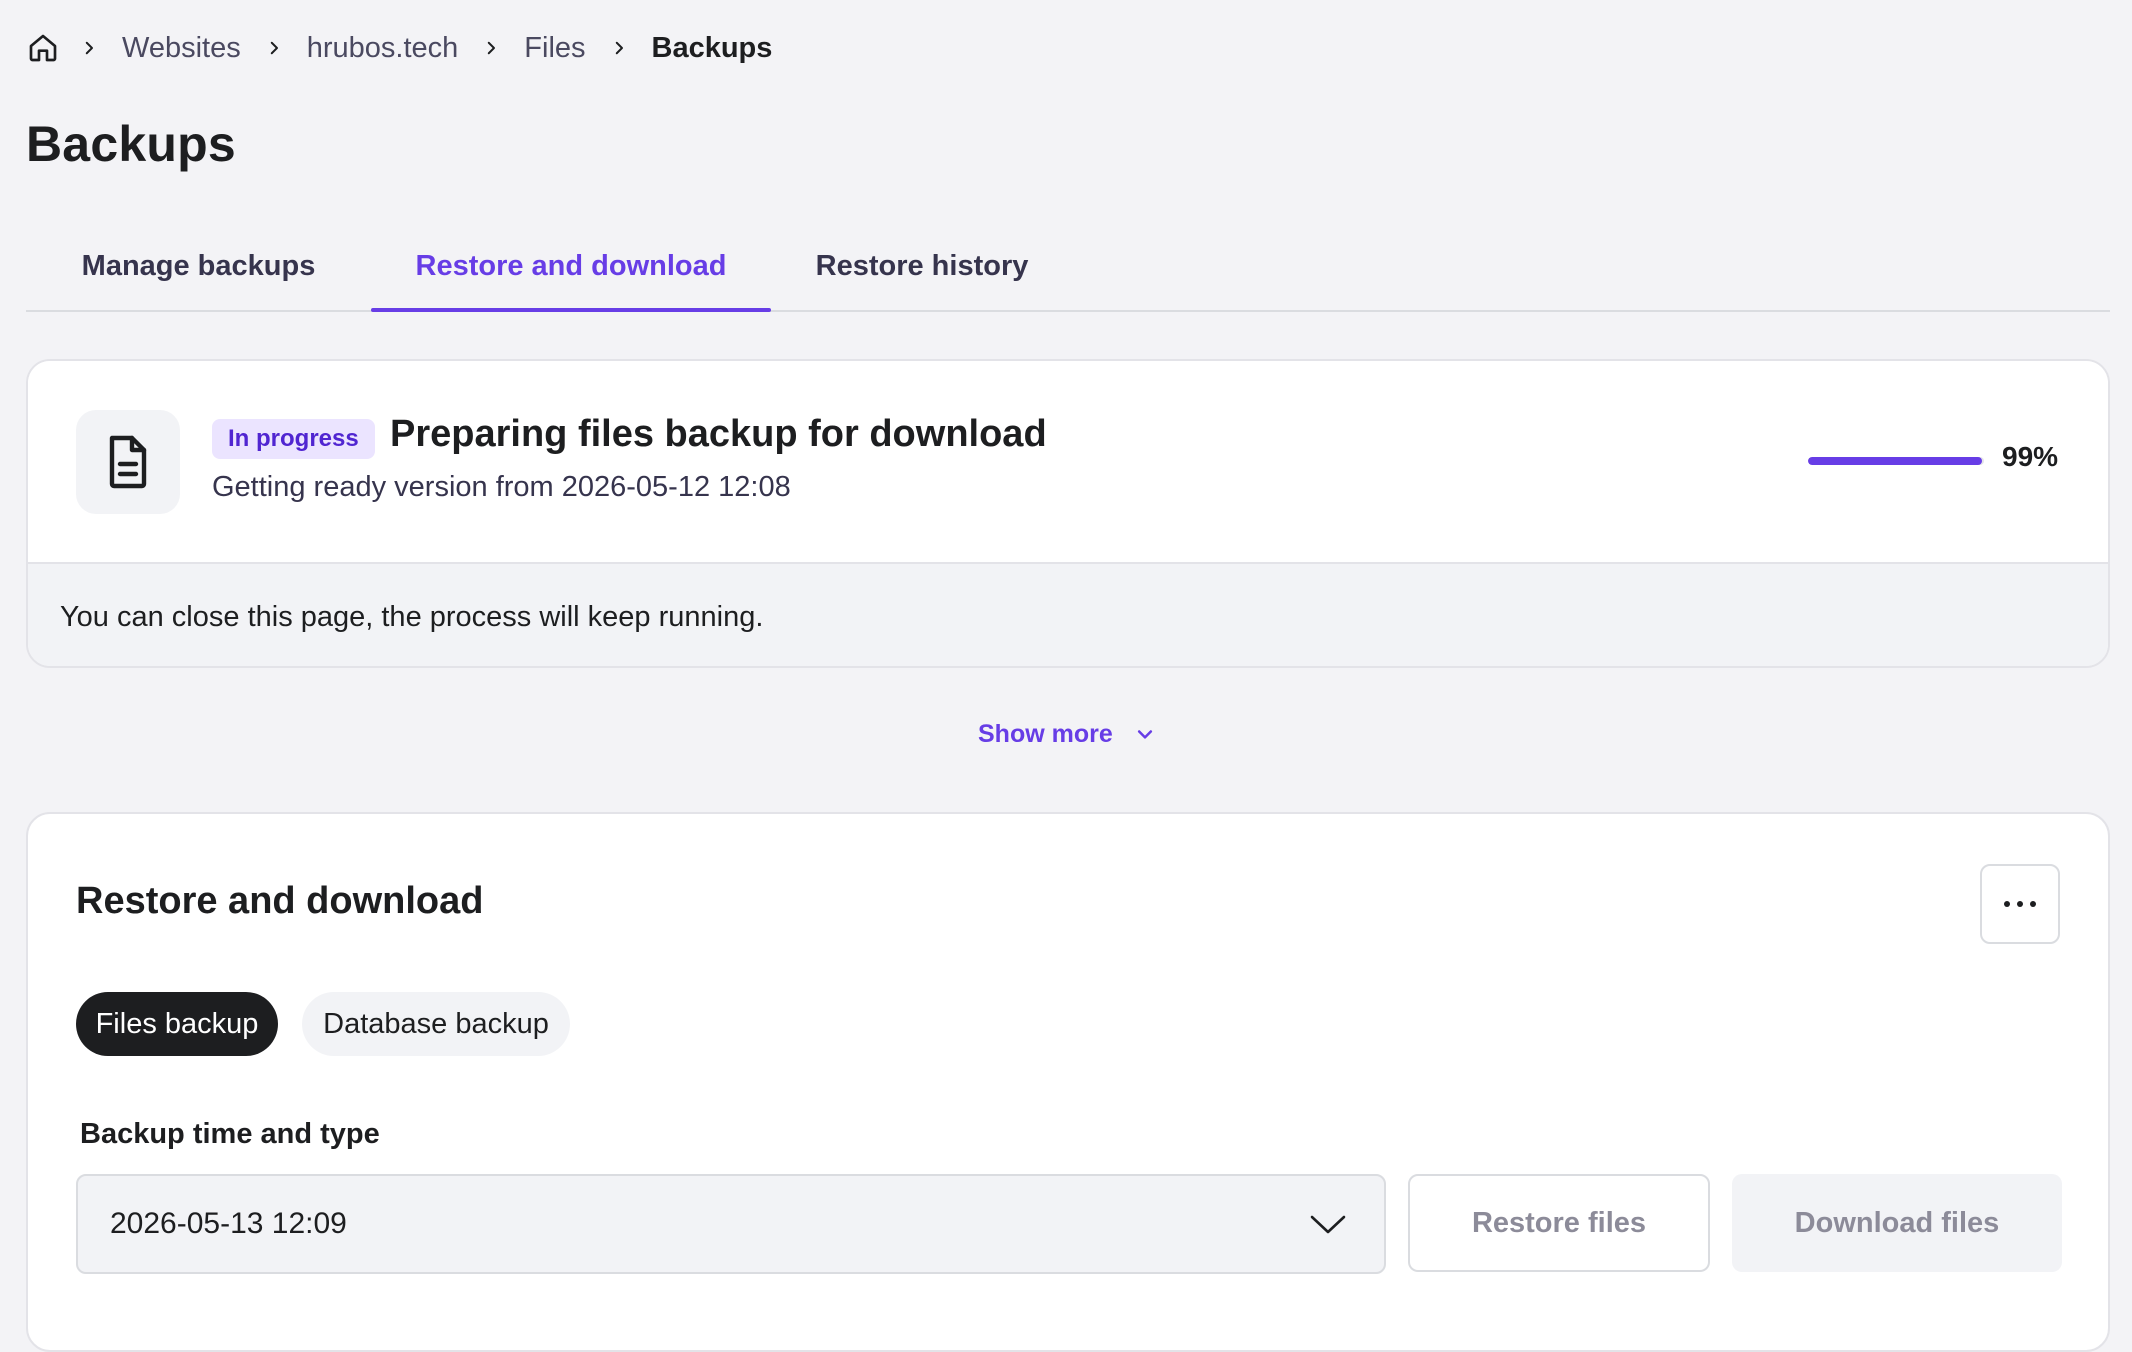  What do you see at coordinates (43, 48) in the screenshot?
I see `home-icon` at bounding box center [43, 48].